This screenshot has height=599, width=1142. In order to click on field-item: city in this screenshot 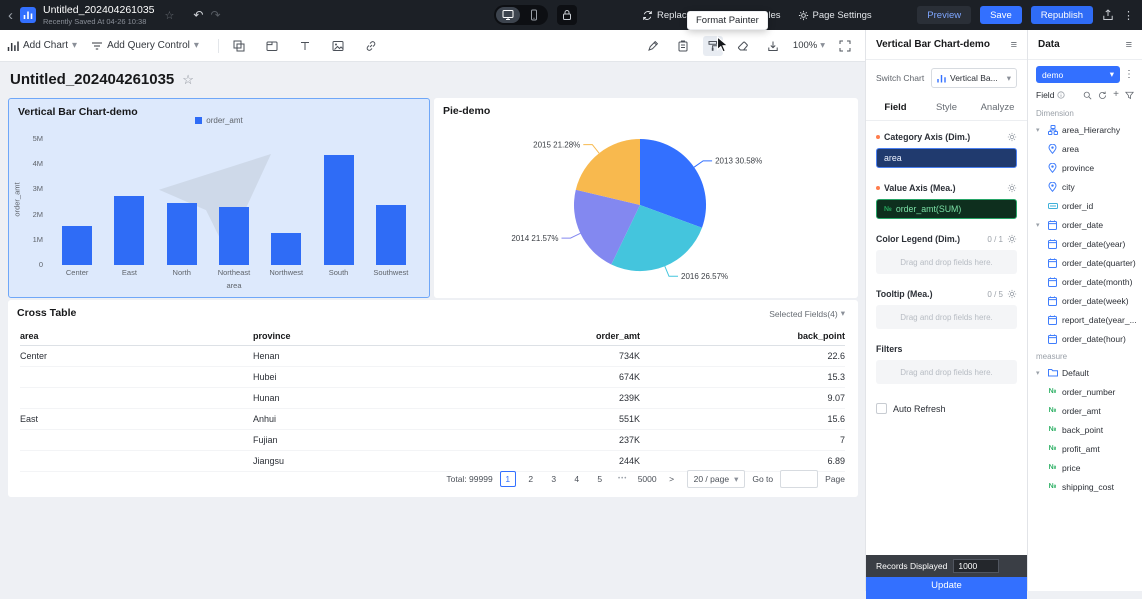, I will do `click(1085, 186)`.